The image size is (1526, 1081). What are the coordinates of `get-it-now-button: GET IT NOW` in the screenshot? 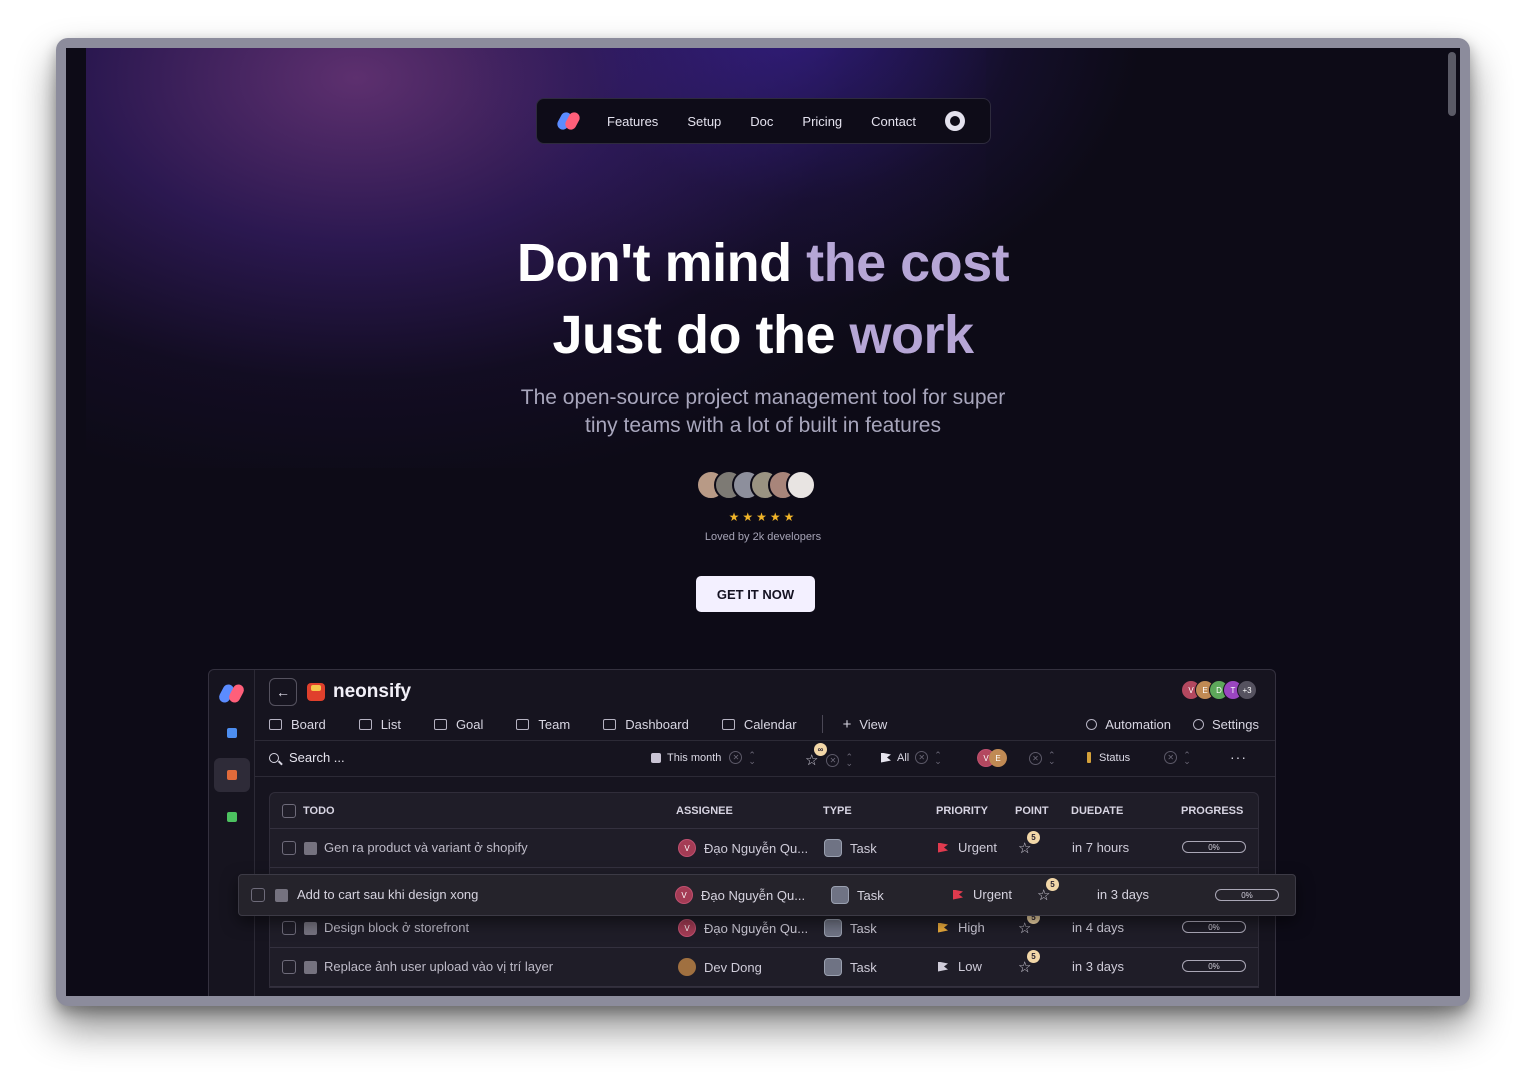 It's located at (755, 594).